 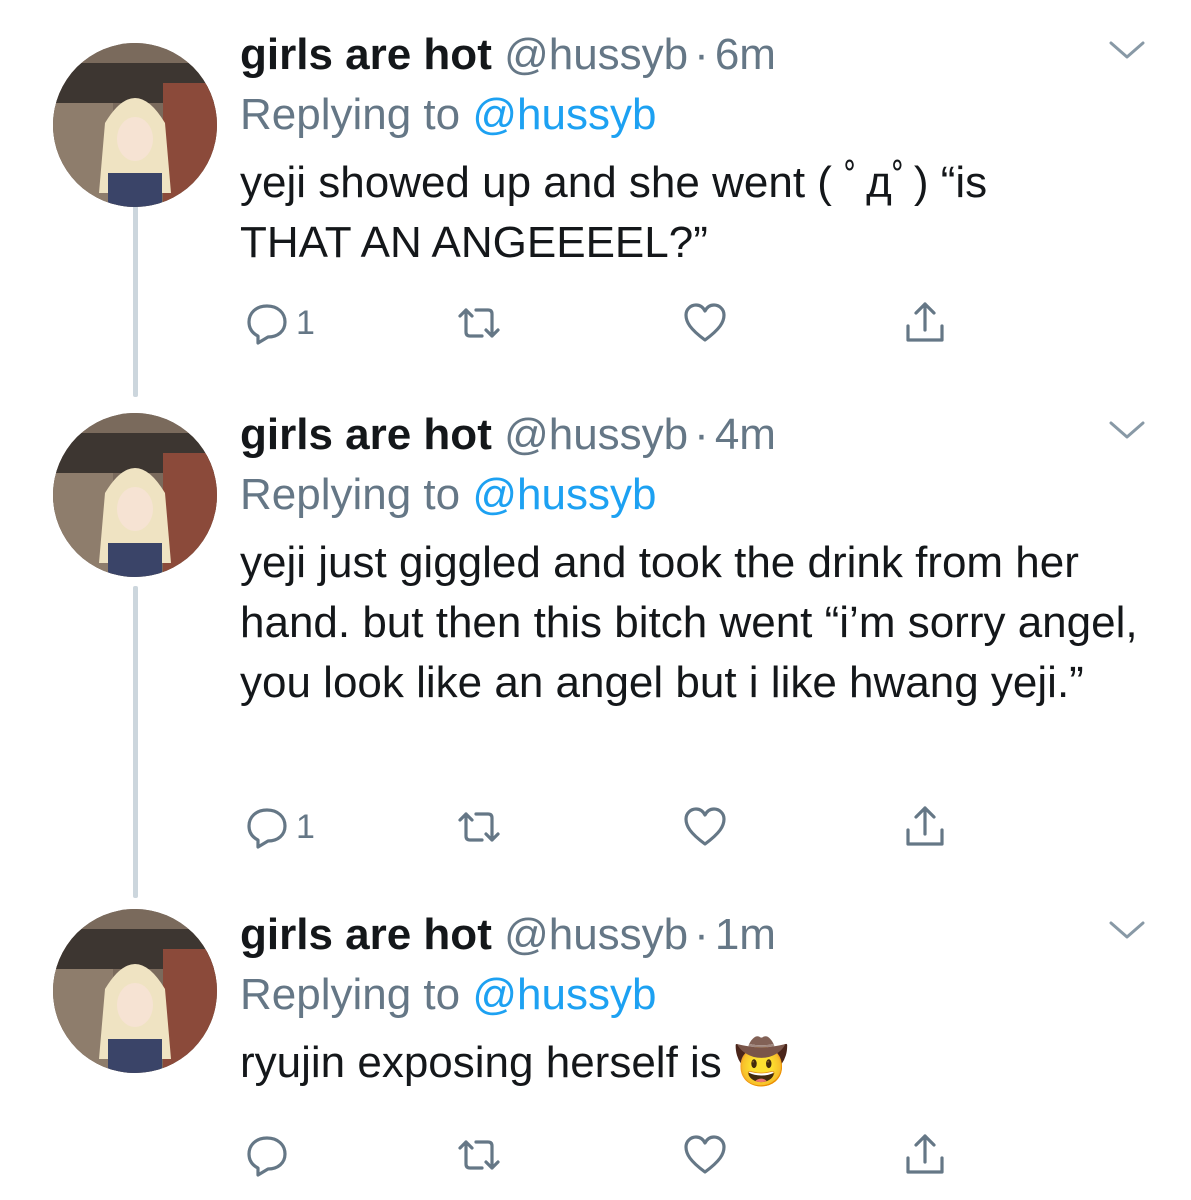 I want to click on tweet-header: girls are hot @hussyb · 4m, so click(x=508, y=435).